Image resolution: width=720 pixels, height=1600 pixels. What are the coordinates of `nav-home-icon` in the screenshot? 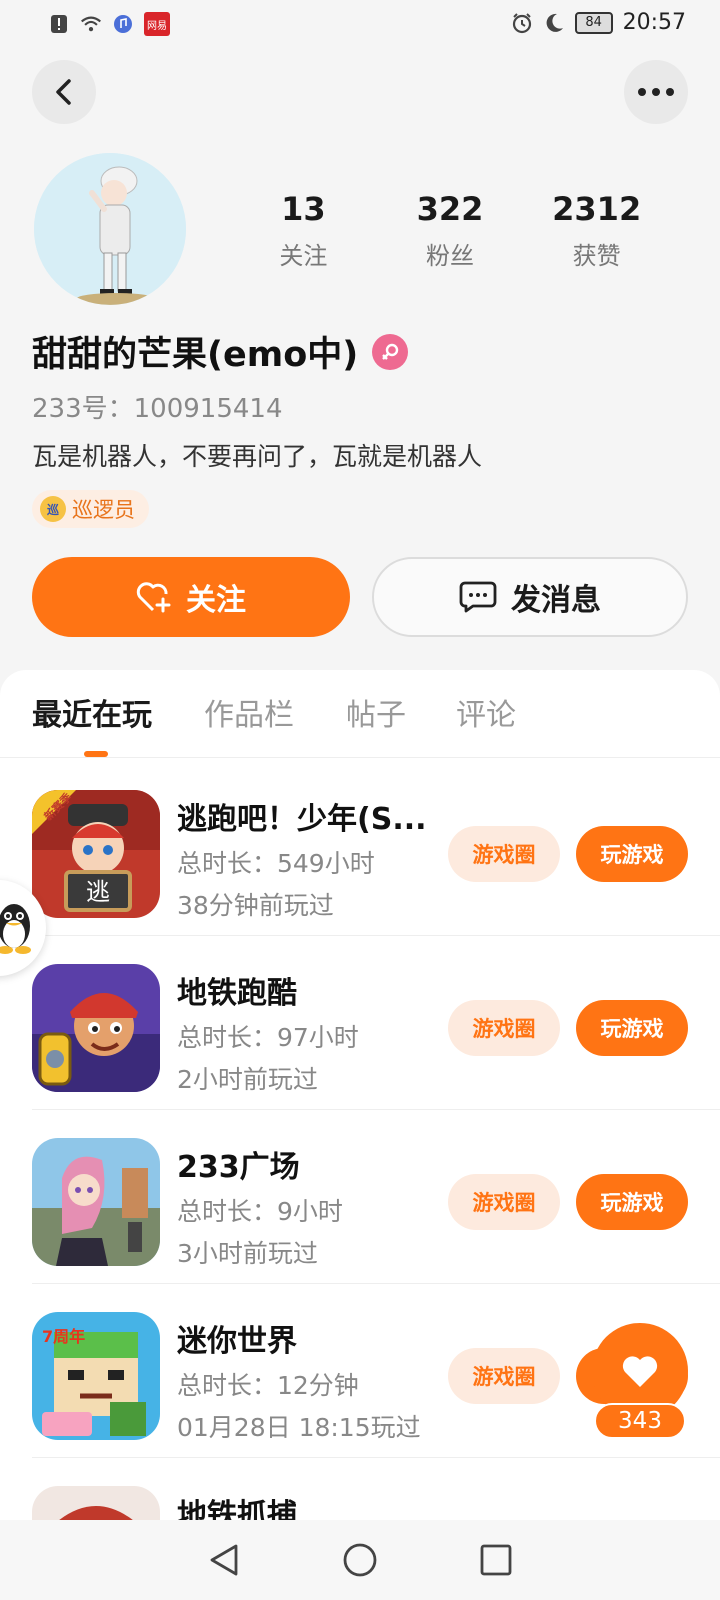 It's located at (360, 1560).